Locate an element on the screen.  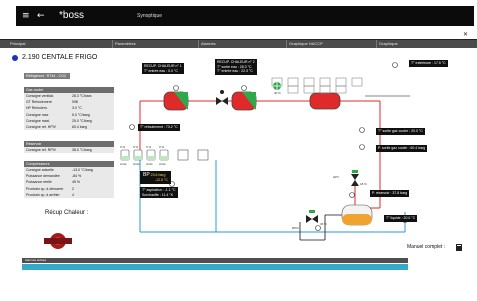
hpv-label: HPV is located at coordinates (336, 177).